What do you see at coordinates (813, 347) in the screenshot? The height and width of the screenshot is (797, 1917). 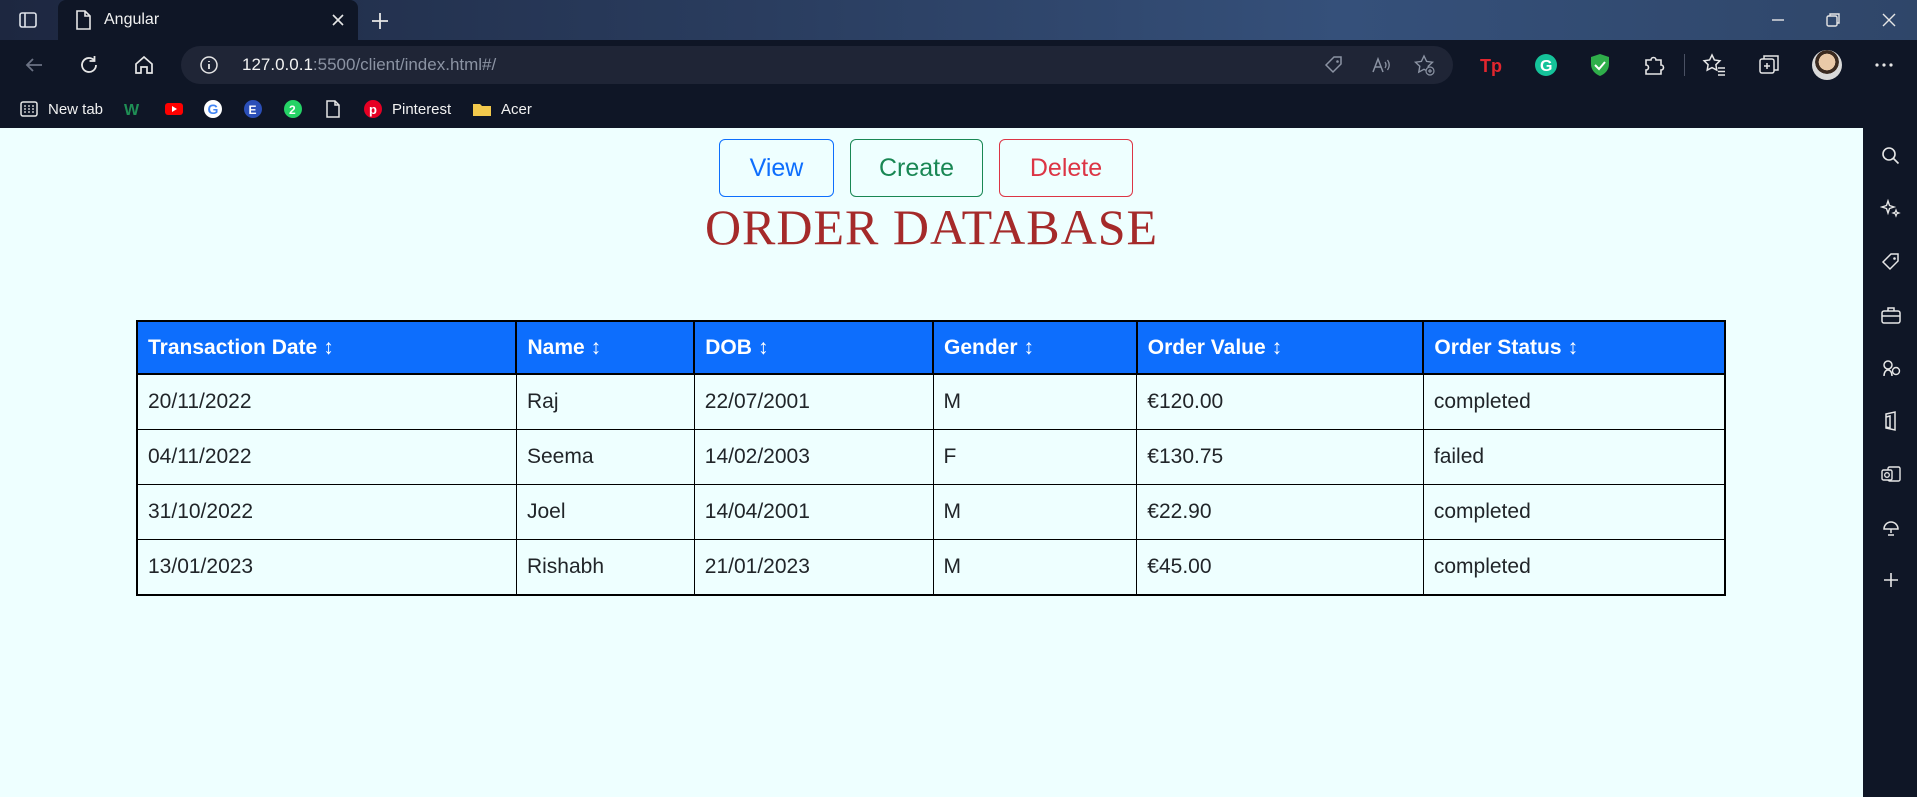 I see `column-header-dob: DOB ↕` at bounding box center [813, 347].